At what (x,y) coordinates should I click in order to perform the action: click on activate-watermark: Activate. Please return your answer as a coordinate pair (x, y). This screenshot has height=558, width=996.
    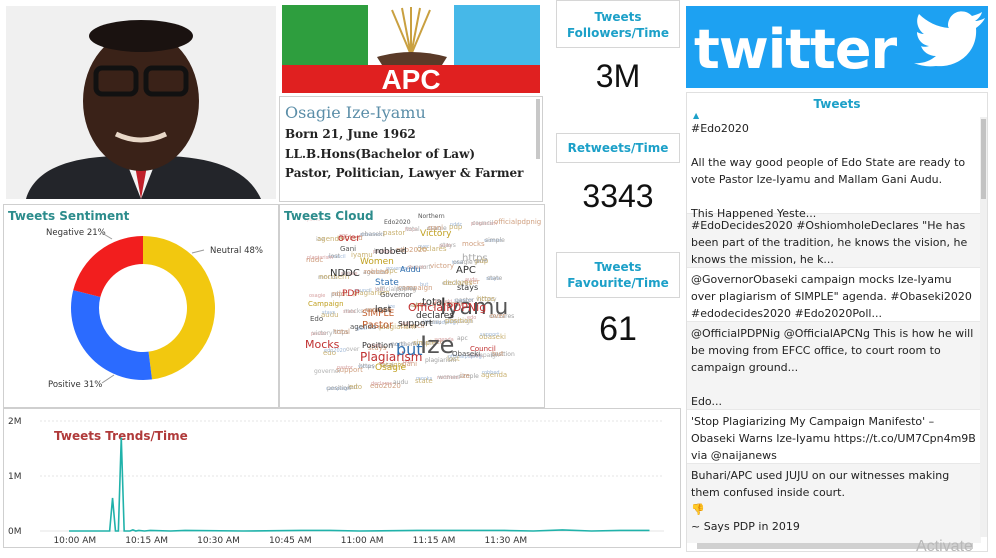
    Looking at the image, I should click on (944, 546).